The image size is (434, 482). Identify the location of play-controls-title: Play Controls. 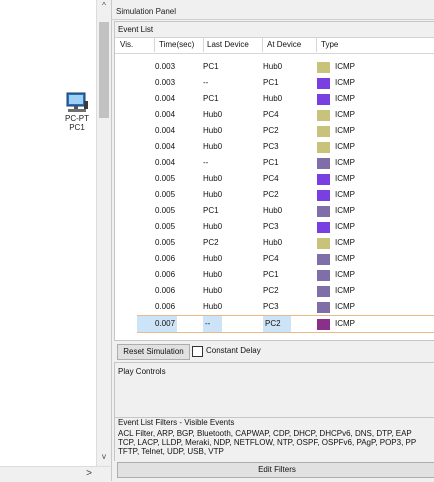
(142, 371).